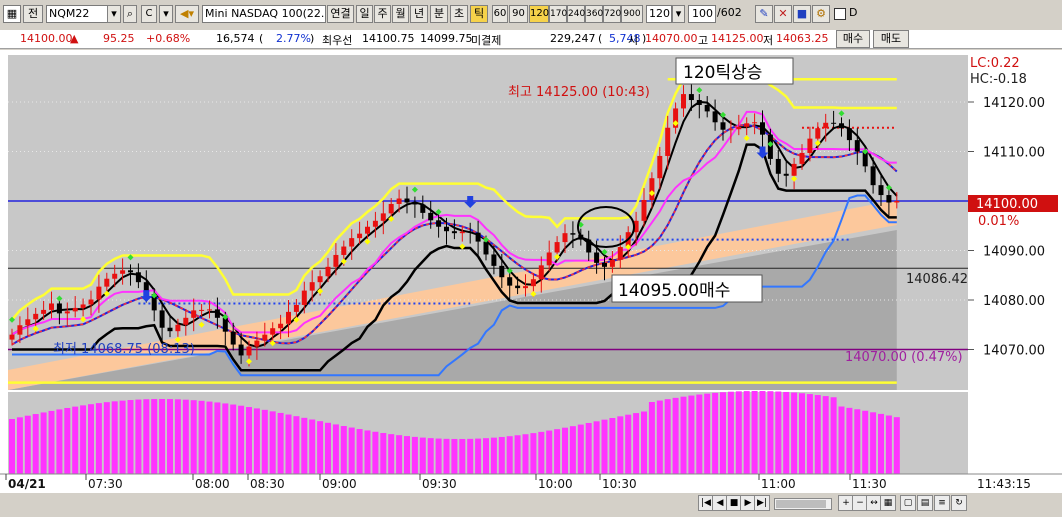 The image size is (1062, 517). What do you see at coordinates (632, 14) in the screenshot?
I see `tick-900: 900` at bounding box center [632, 14].